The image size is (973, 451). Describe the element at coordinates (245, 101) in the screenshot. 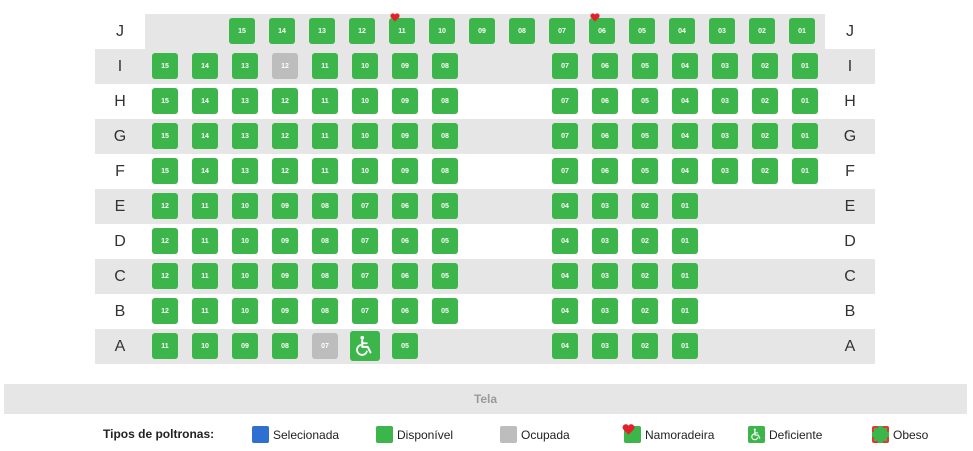

I see `seat-h-13: 13` at that location.